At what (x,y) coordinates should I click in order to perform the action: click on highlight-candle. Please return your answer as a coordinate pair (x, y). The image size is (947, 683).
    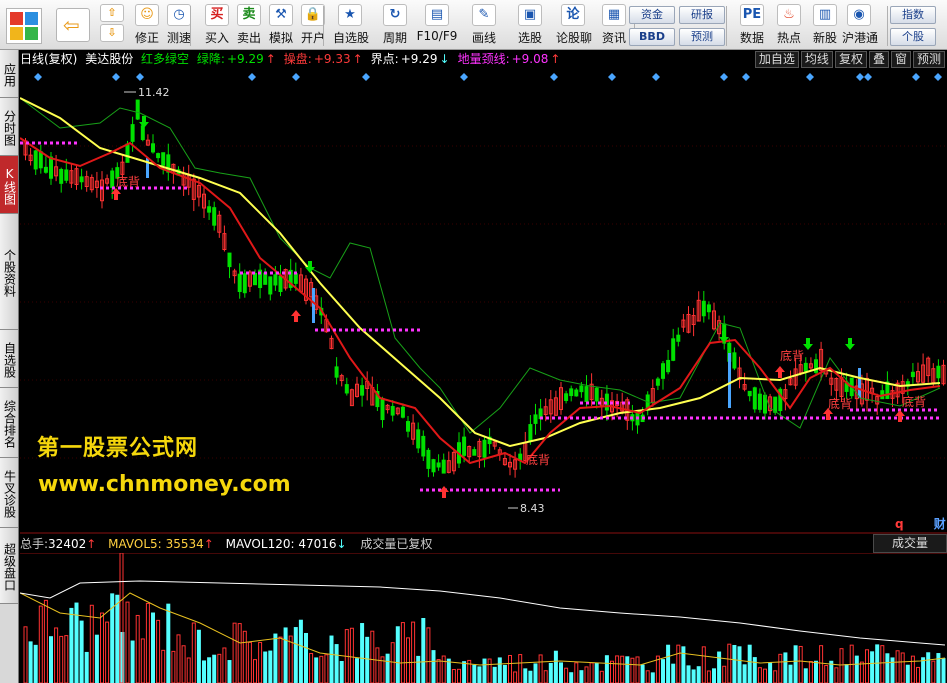
    Looking at the image, I should click on (313, 305).